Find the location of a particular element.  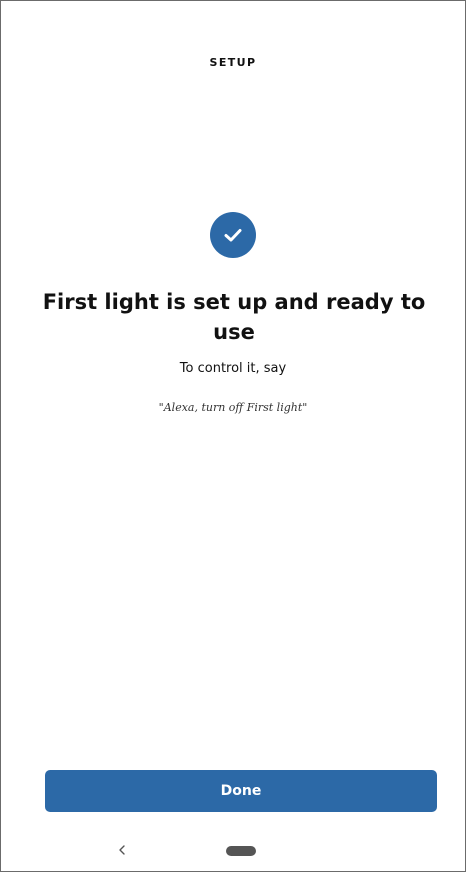

page-title: SETUP is located at coordinates (233, 62).